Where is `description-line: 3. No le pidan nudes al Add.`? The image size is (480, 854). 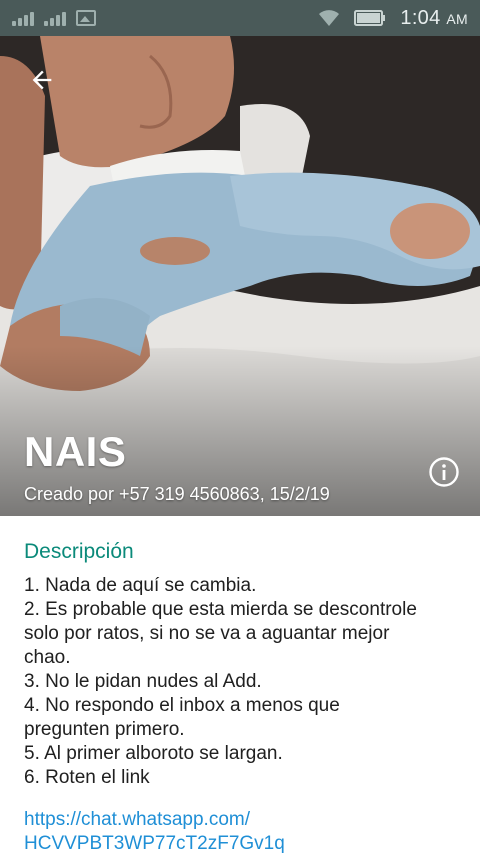 description-line: 3. No le pidan nudes al Add. is located at coordinates (143, 681).